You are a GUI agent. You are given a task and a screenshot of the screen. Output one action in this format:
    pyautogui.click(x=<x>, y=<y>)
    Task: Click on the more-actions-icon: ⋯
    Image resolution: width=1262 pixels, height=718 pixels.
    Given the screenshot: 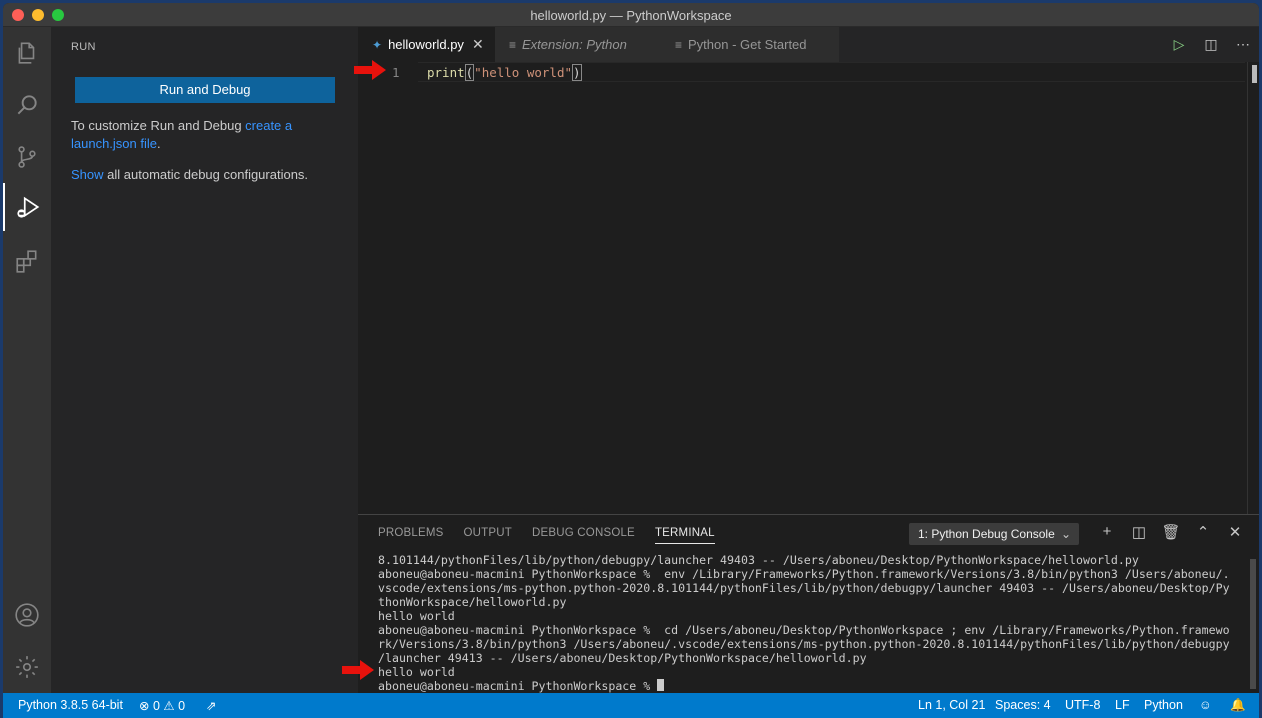 What is the action you would take?
    pyautogui.click(x=1243, y=44)
    